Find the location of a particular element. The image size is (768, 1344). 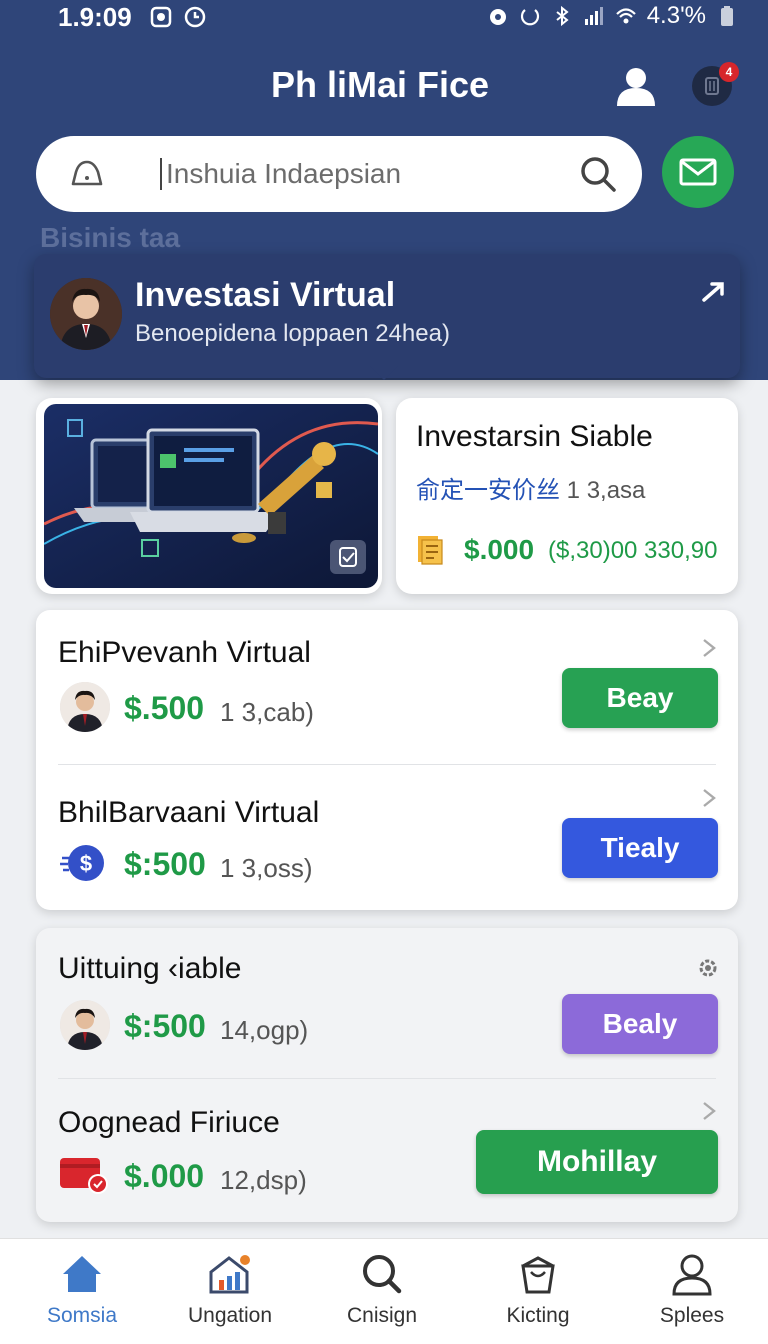

nav-label: Somsia is located at coordinates (82, 1315).